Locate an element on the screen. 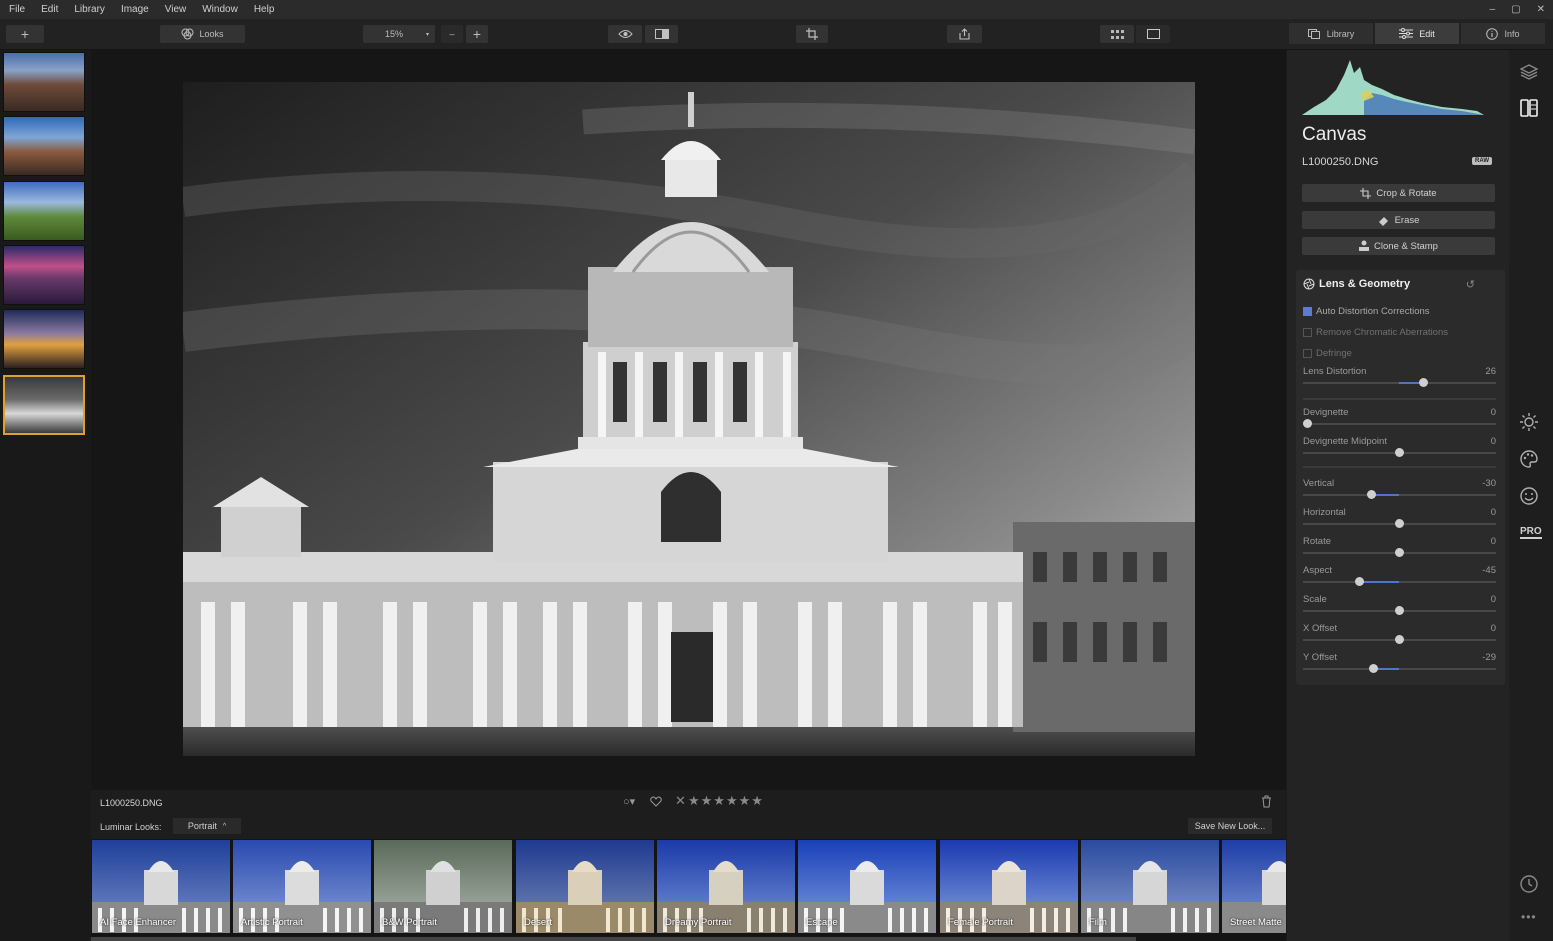 The width and height of the screenshot is (1553, 941). slider-rotate: Rotate 0 is located at coordinates (1399, 549).